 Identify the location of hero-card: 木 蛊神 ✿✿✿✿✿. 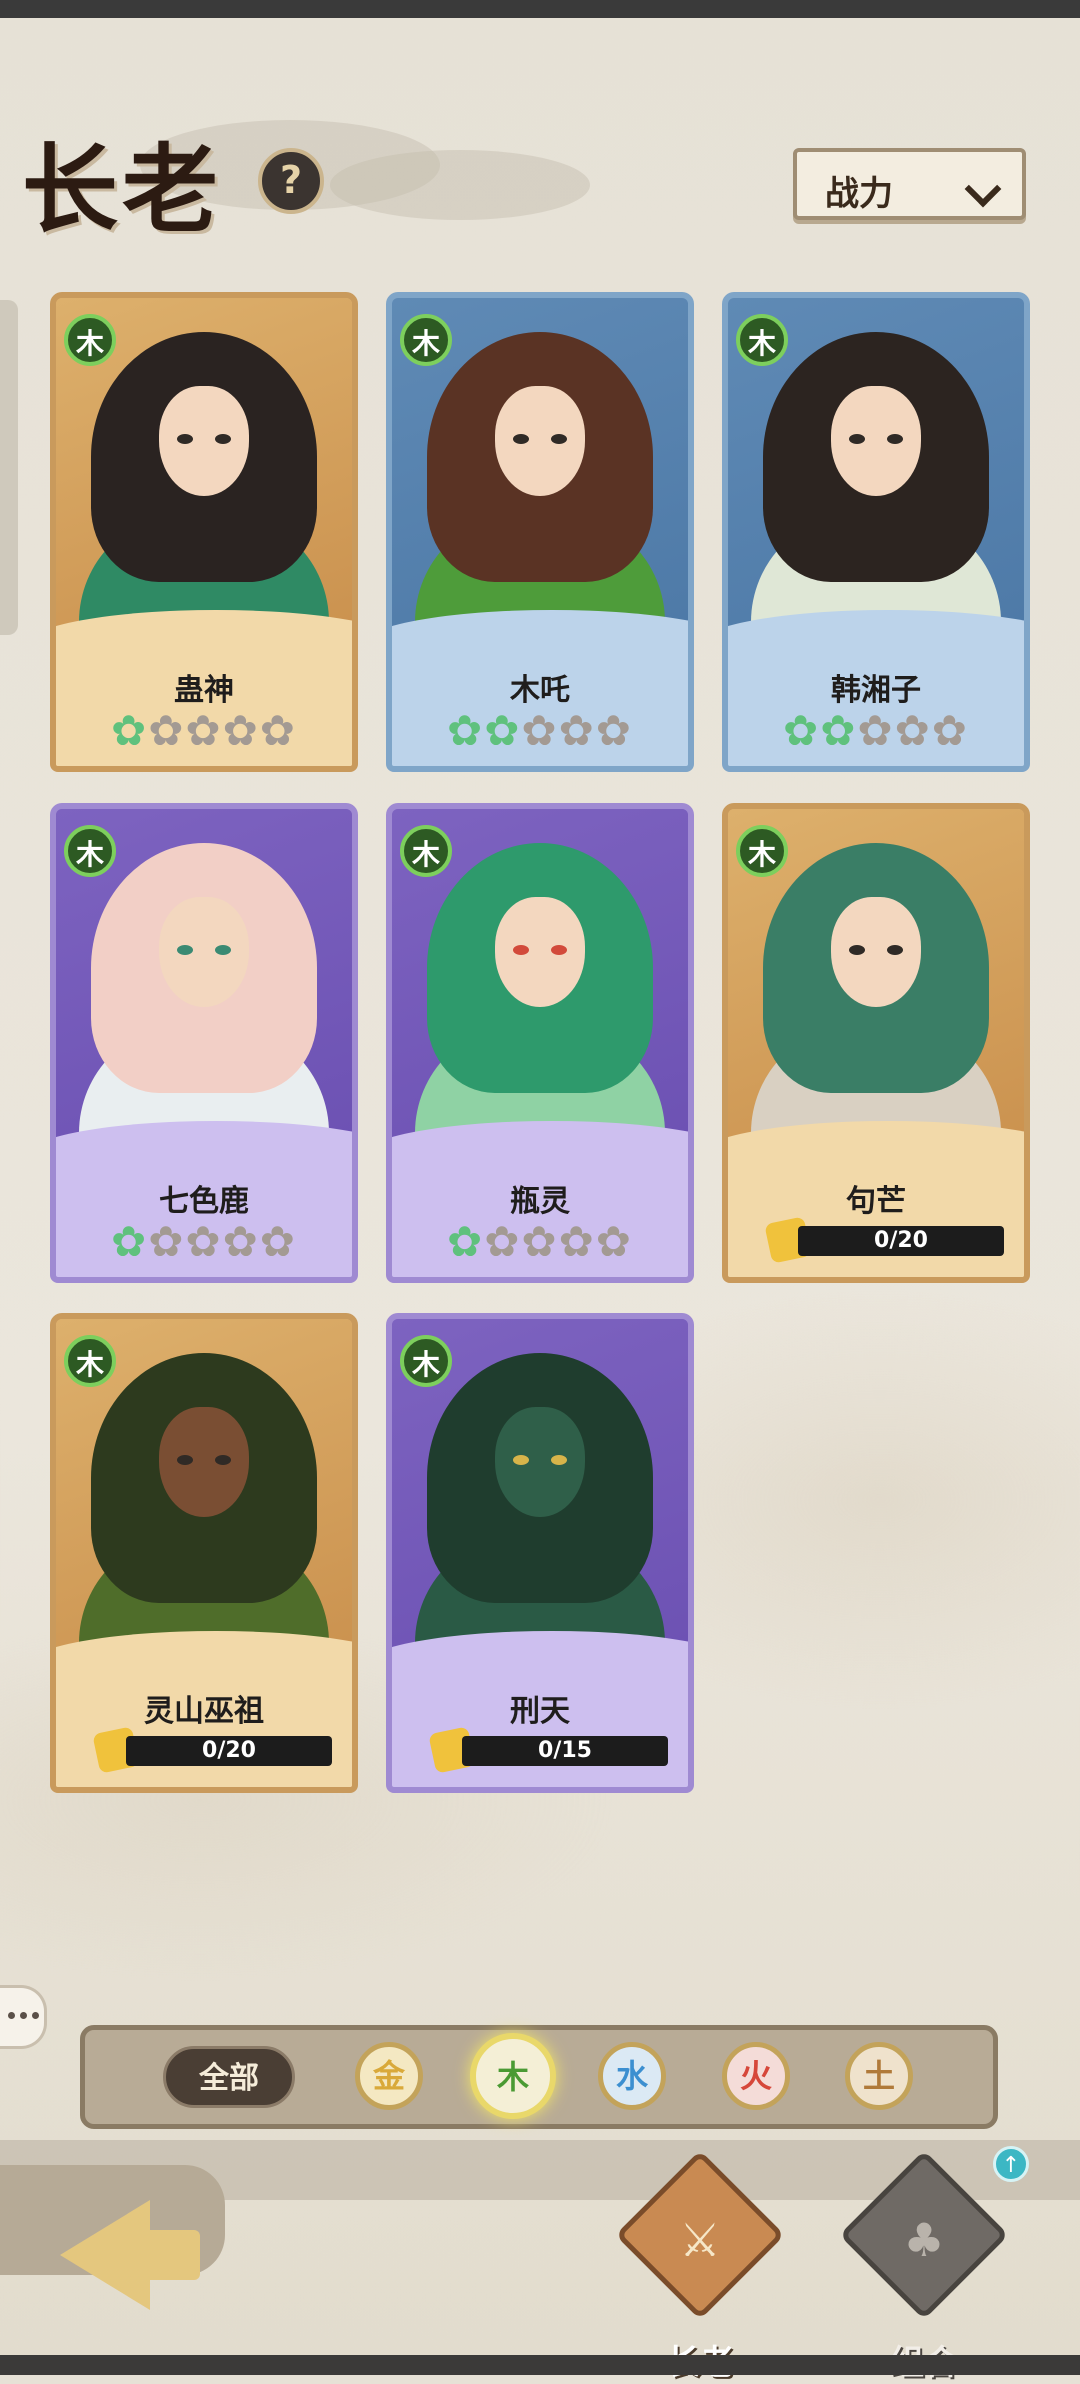
(204, 532).